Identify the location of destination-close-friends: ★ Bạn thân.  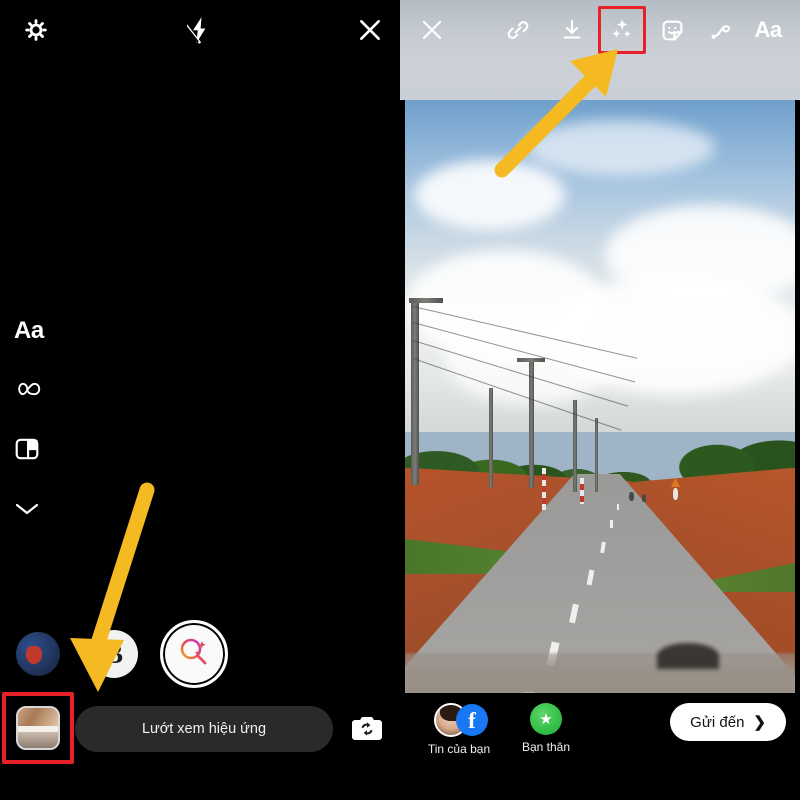
(546, 728).